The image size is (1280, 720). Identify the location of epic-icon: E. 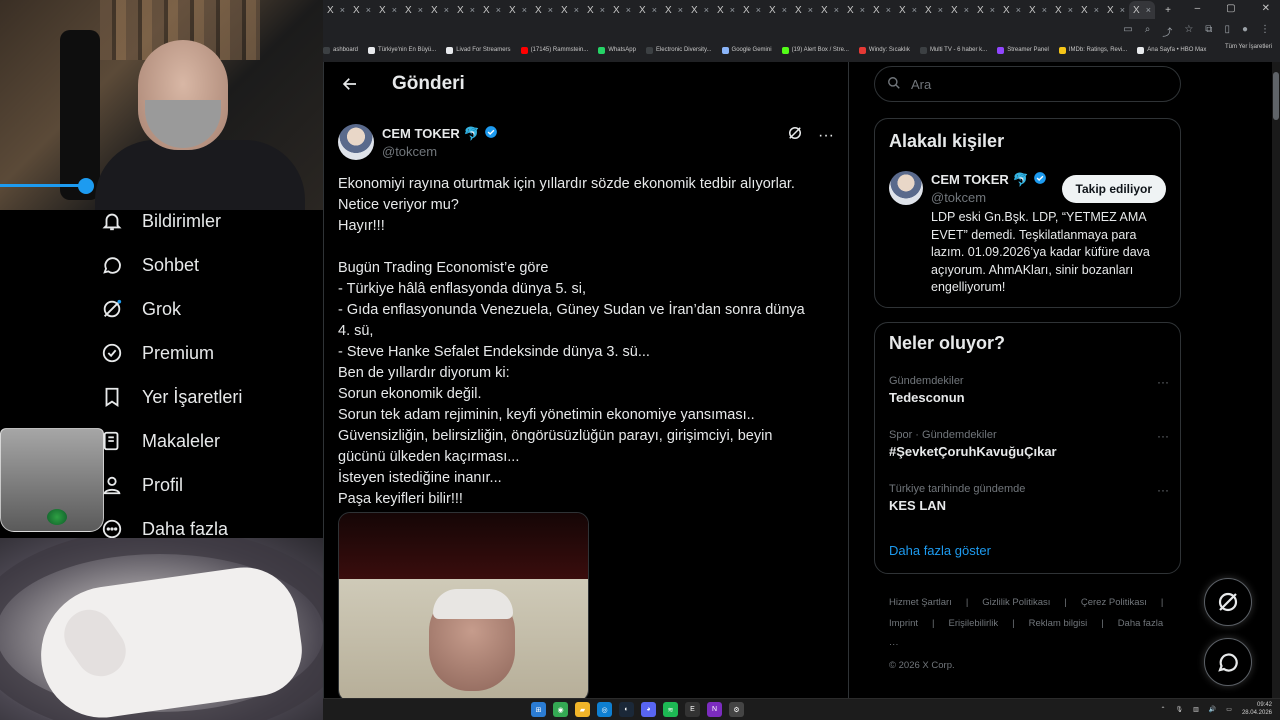
(692, 709).